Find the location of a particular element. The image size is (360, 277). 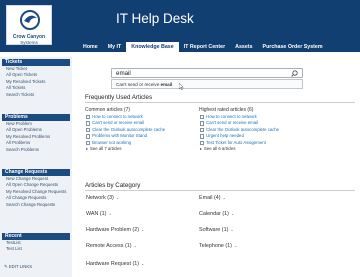

nav-tab-it-report-center: IT Report Center is located at coordinates (205, 47).